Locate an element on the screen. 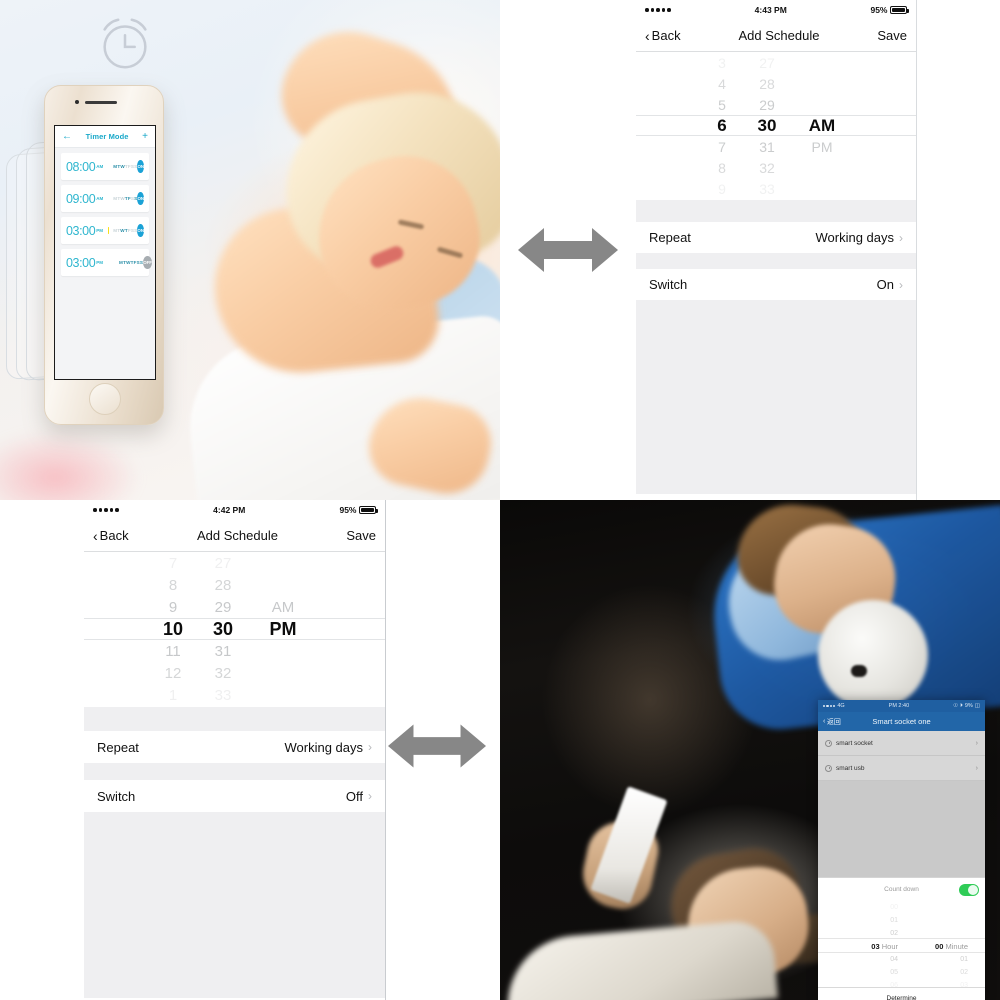 The height and width of the screenshot is (1000, 1000). battery-indicator: 95% is located at coordinates (358, 510).